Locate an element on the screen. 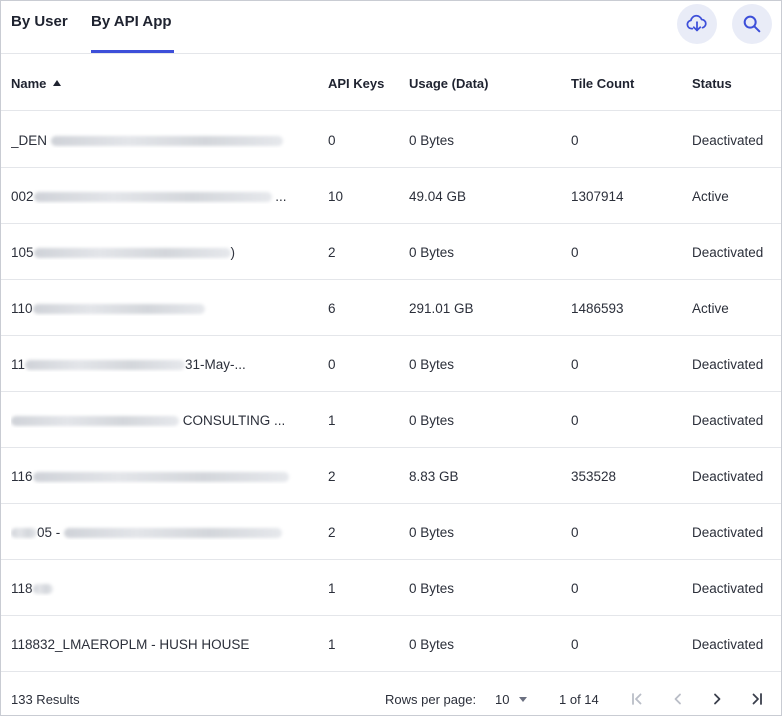 The height and width of the screenshot is (716, 782). last-page-icon is located at coordinates (757, 699).